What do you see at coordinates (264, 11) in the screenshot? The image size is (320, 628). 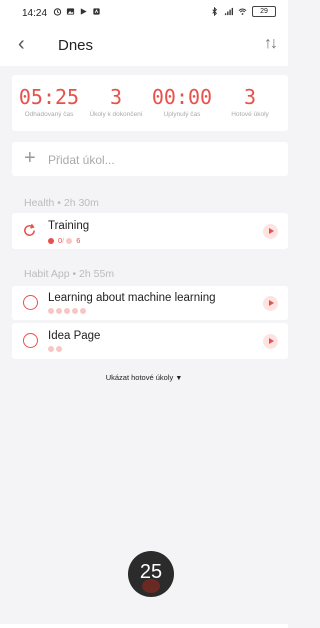 I see `battery-icon: 29` at bounding box center [264, 11].